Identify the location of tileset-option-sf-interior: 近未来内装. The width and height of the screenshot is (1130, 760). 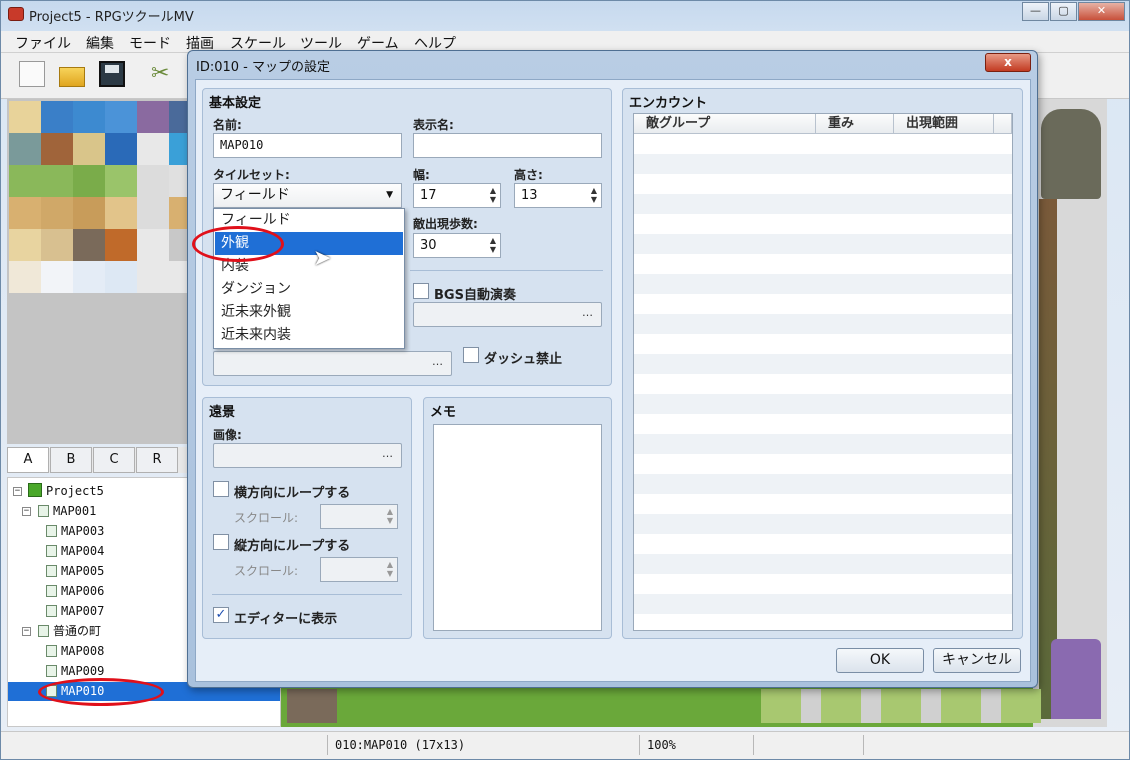
(309, 335).